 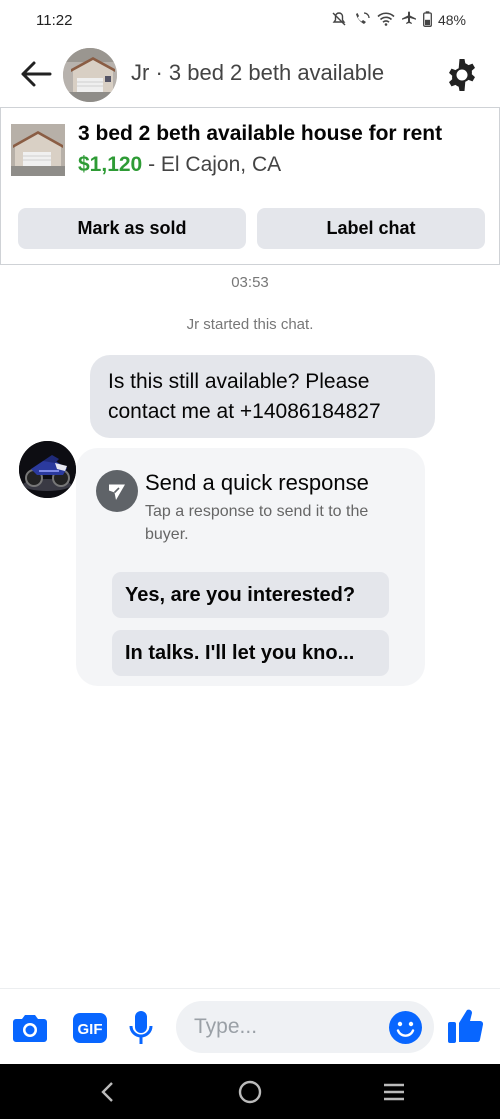 I want to click on mute-icon, so click(x=339, y=20).